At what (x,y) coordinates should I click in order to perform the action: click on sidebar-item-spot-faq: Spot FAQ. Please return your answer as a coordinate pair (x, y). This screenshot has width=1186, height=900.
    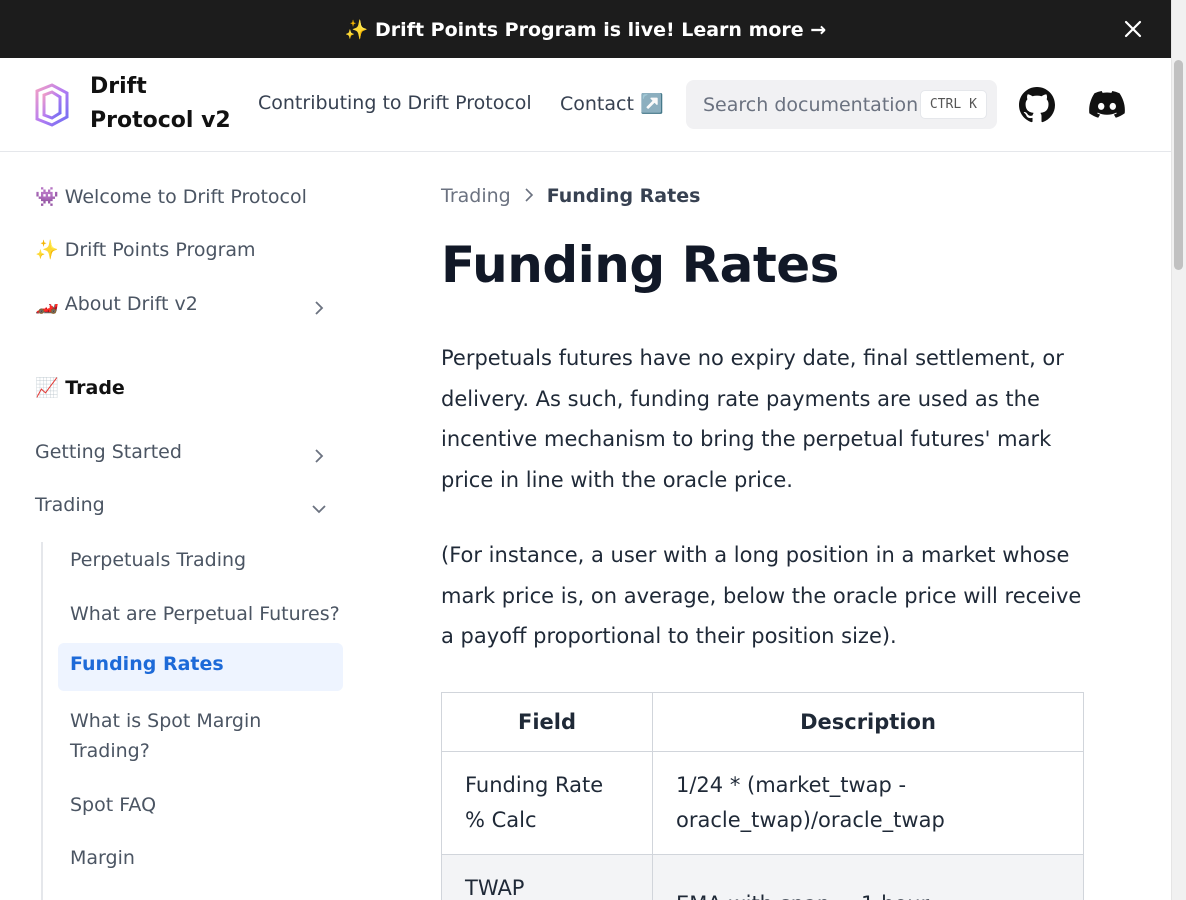
    Looking at the image, I should click on (205, 805).